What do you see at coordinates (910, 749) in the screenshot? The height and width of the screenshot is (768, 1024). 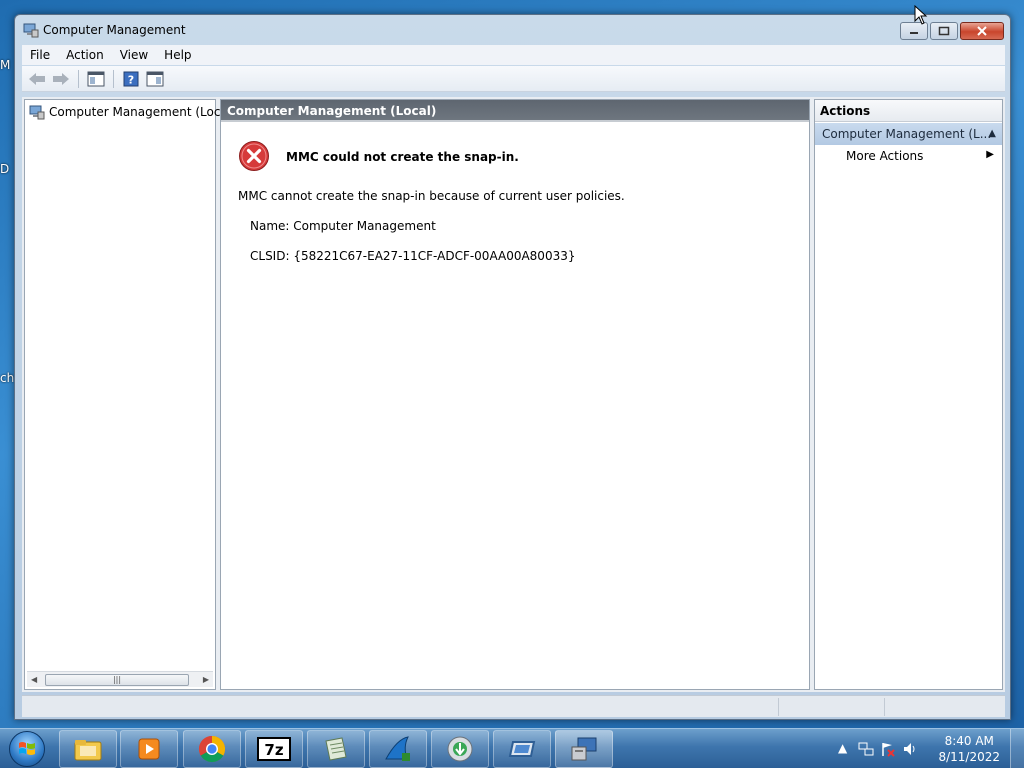 I see `volume-icon` at bounding box center [910, 749].